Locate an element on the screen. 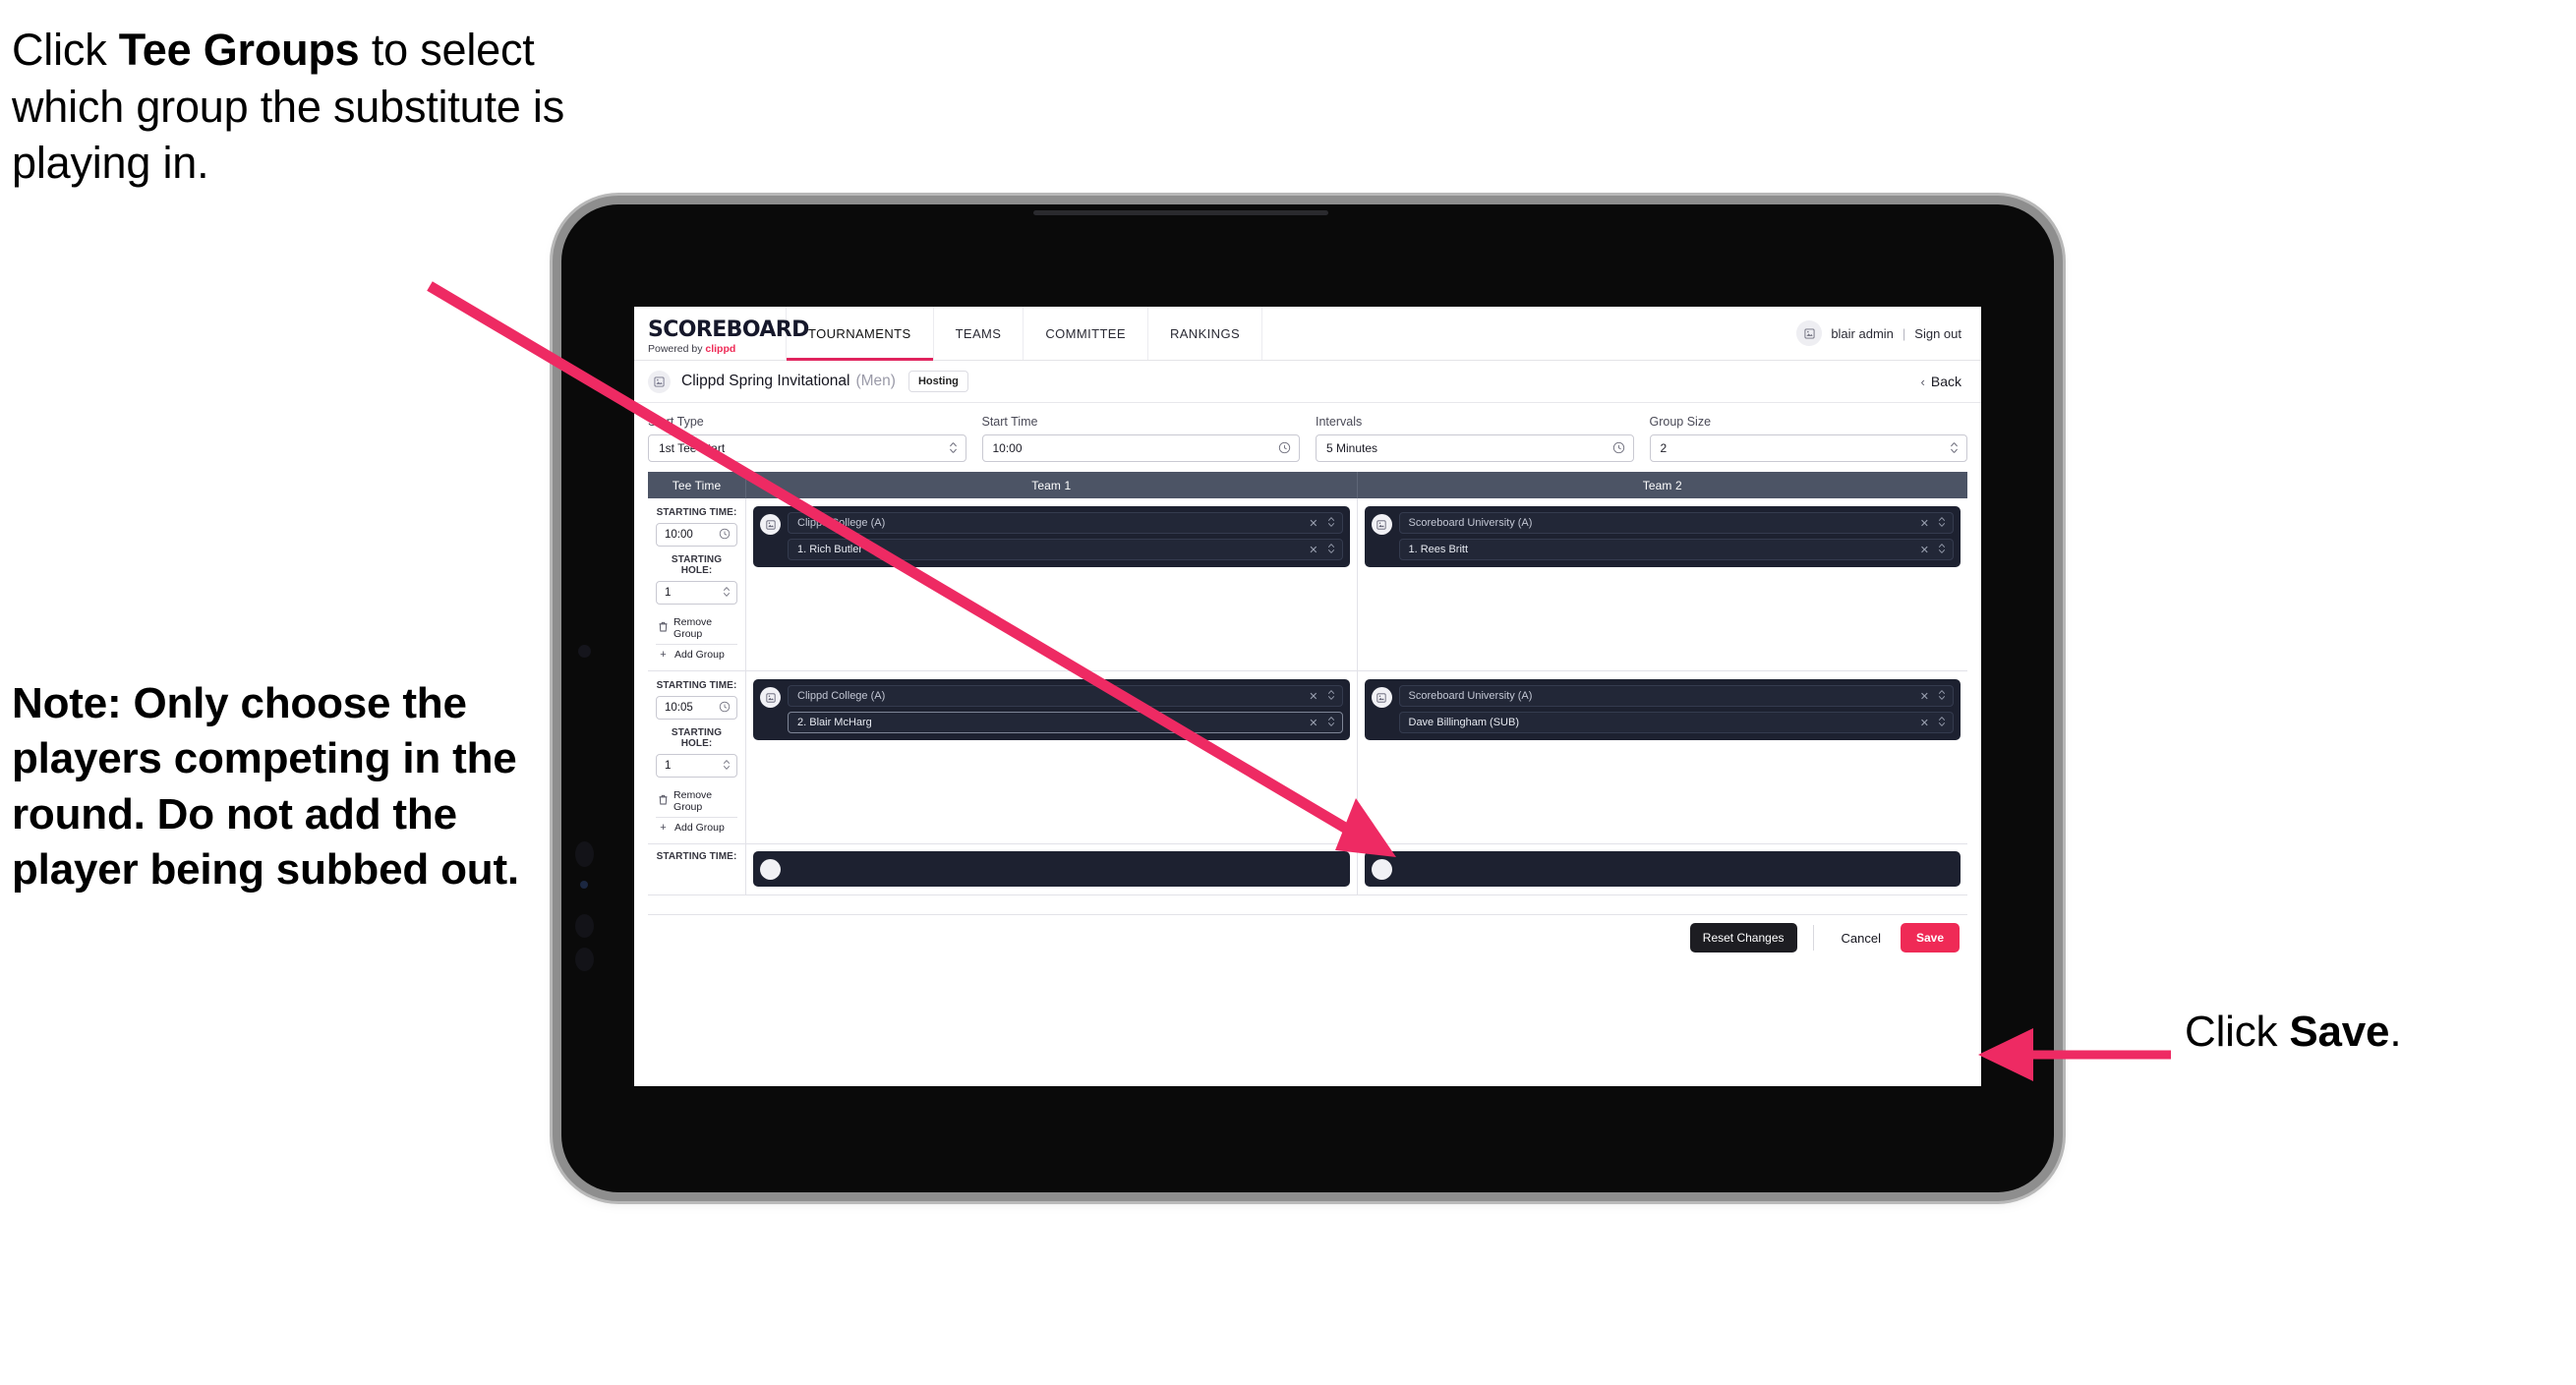 Image resolution: width=2576 pixels, height=1385 pixels. player-select-pill: 1. Rees Britt ✕ is located at coordinates (1676, 549).